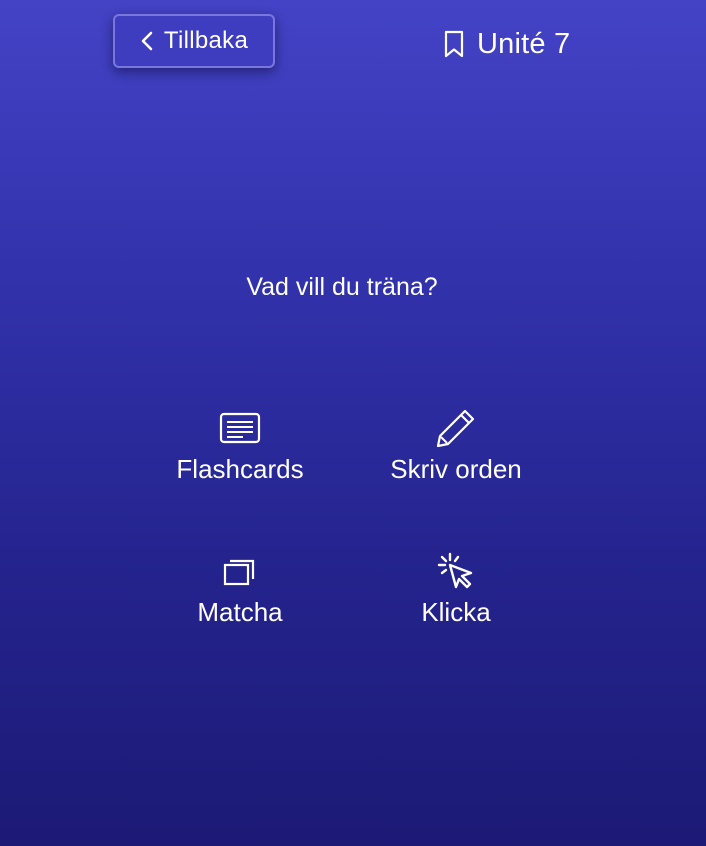 The width and height of the screenshot is (706, 846). Describe the element at coordinates (456, 571) in the screenshot. I see `cursor-click-icon` at that location.